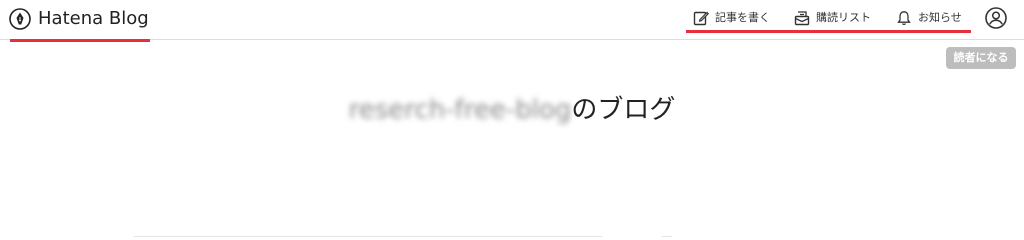  What do you see at coordinates (981, 58) in the screenshot?
I see `subscribe-button: 読者になる` at bounding box center [981, 58].